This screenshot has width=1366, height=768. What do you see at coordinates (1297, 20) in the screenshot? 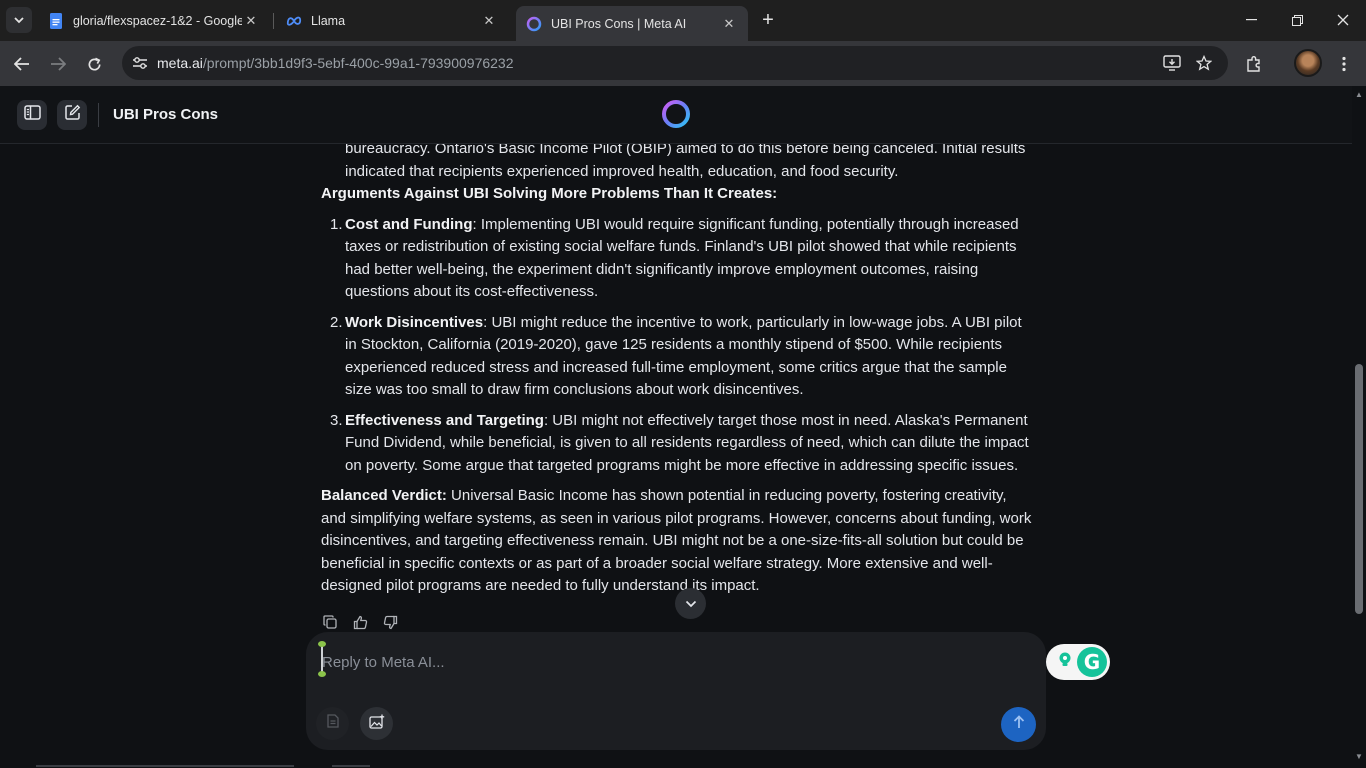
I see `restore-window-icon` at bounding box center [1297, 20].